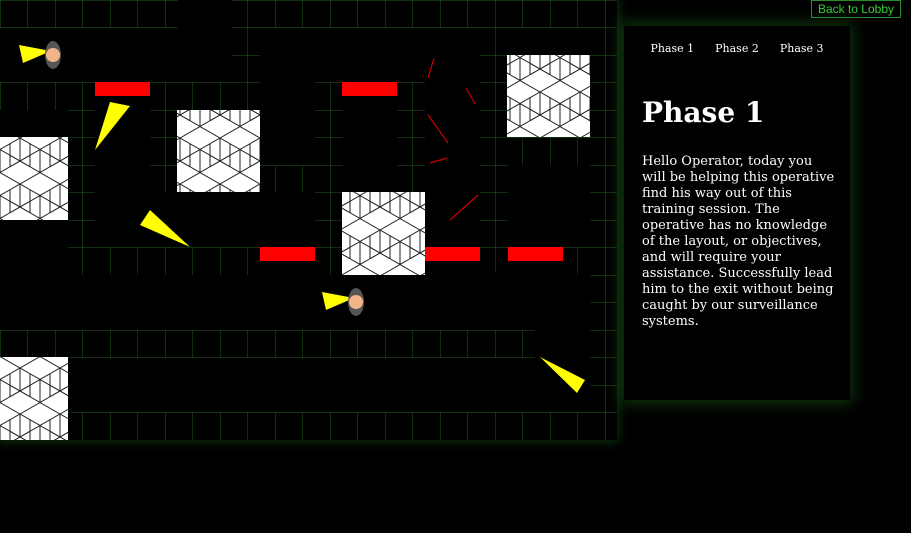 This screenshot has width=911, height=533. I want to click on tab-phase-3: Phase 3, so click(802, 48).